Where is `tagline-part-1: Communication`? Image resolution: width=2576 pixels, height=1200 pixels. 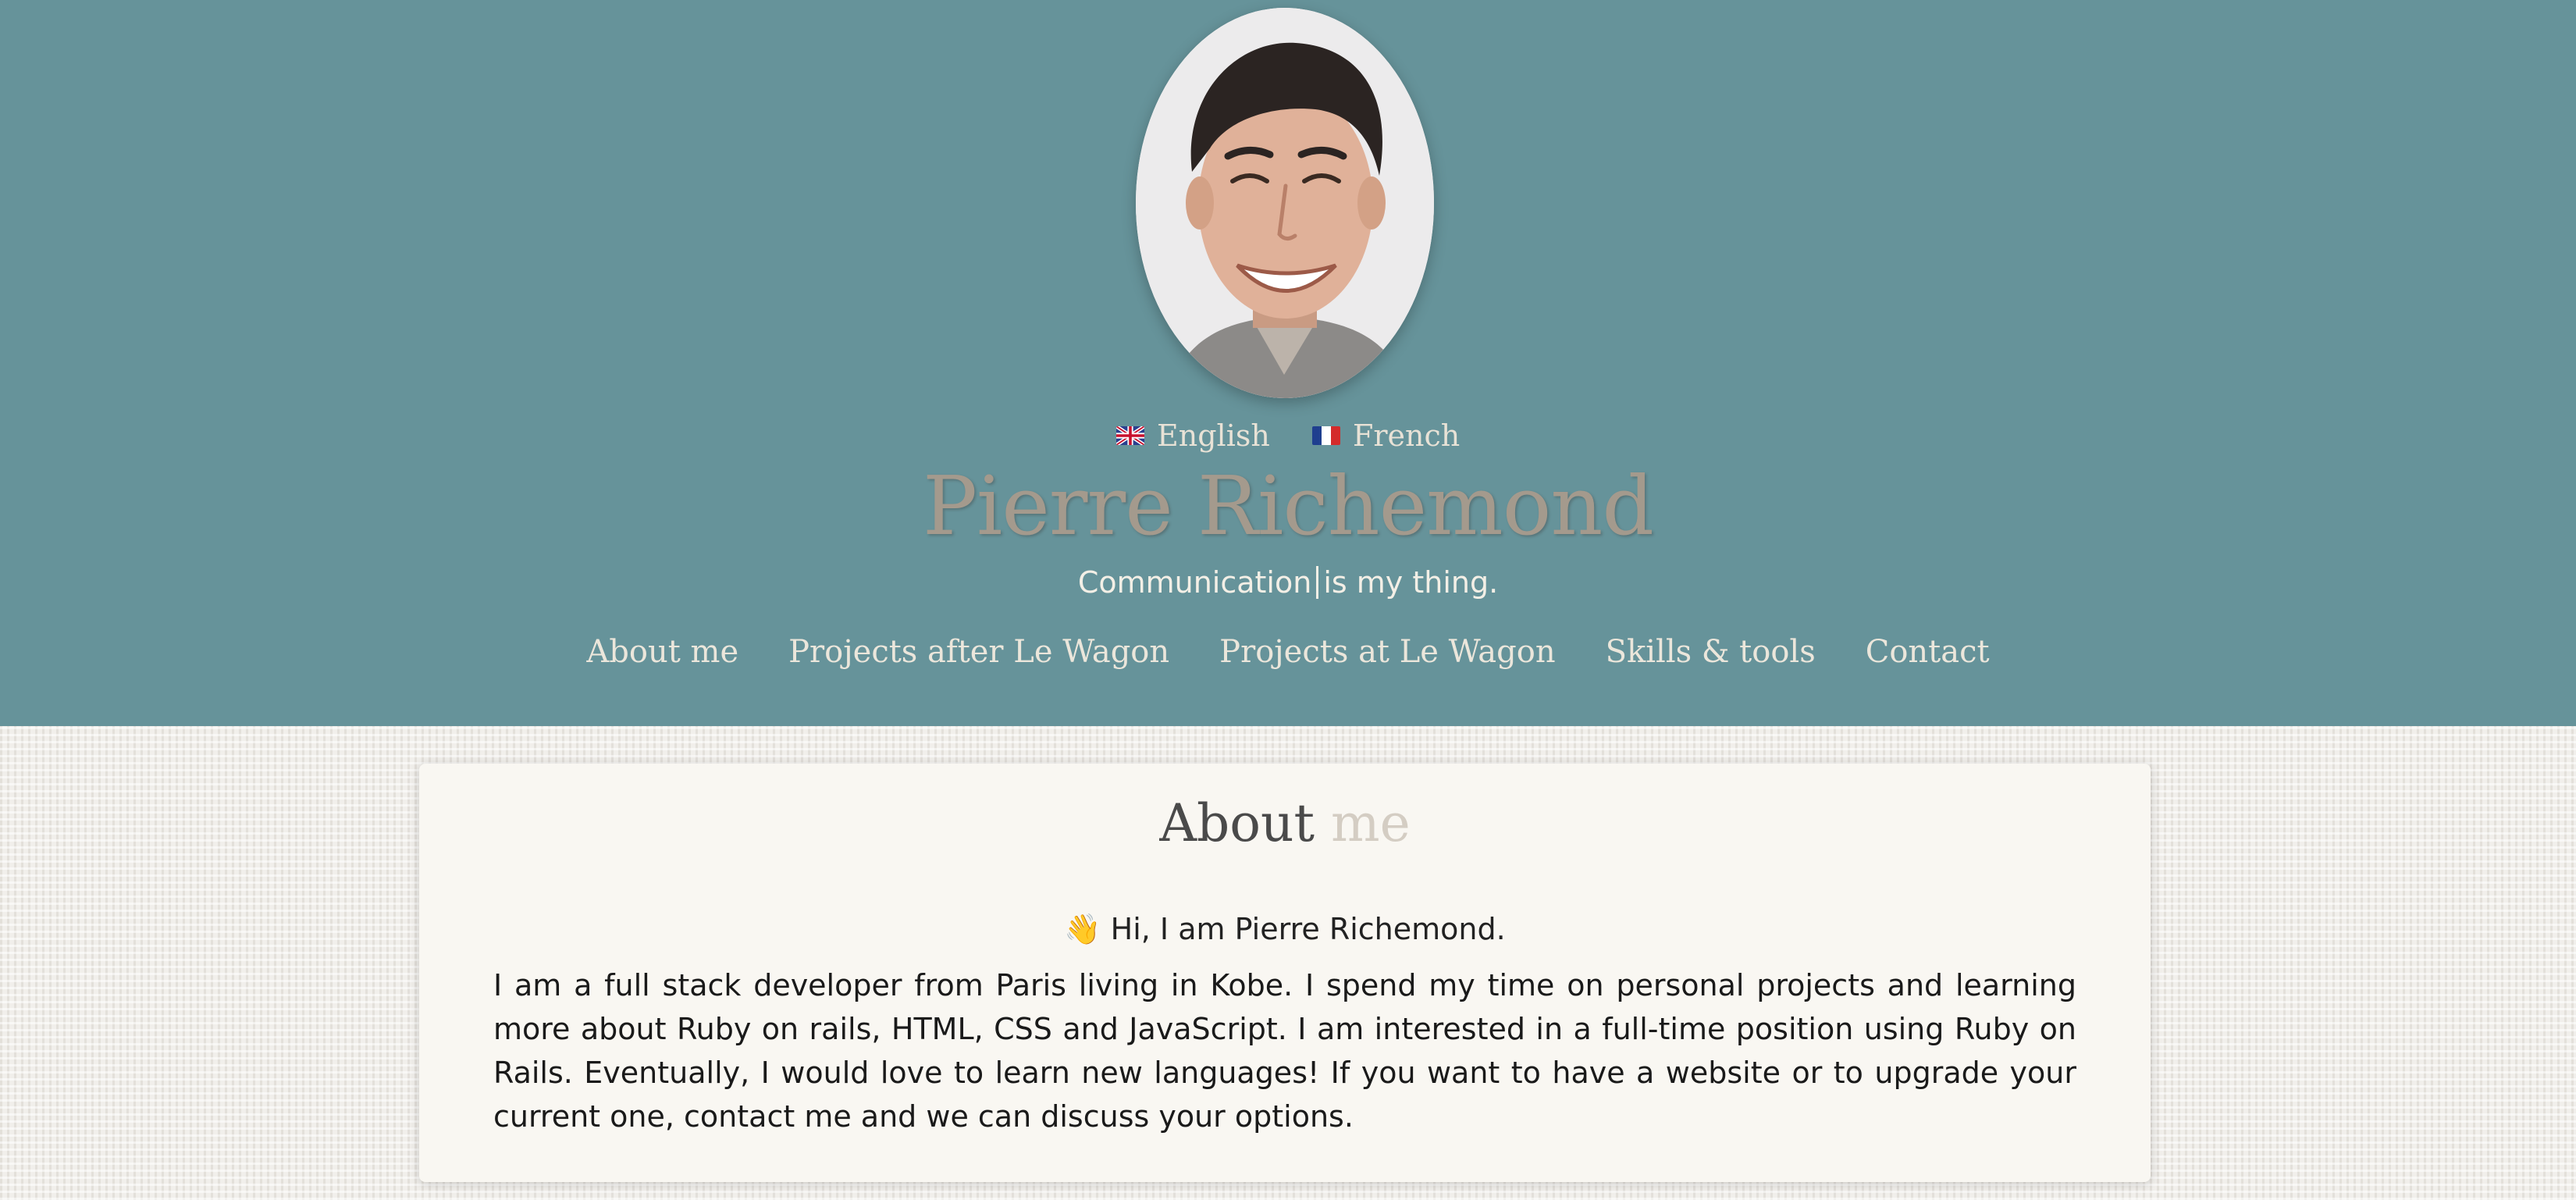
tagline-part-1: Communication is located at coordinates (1194, 582).